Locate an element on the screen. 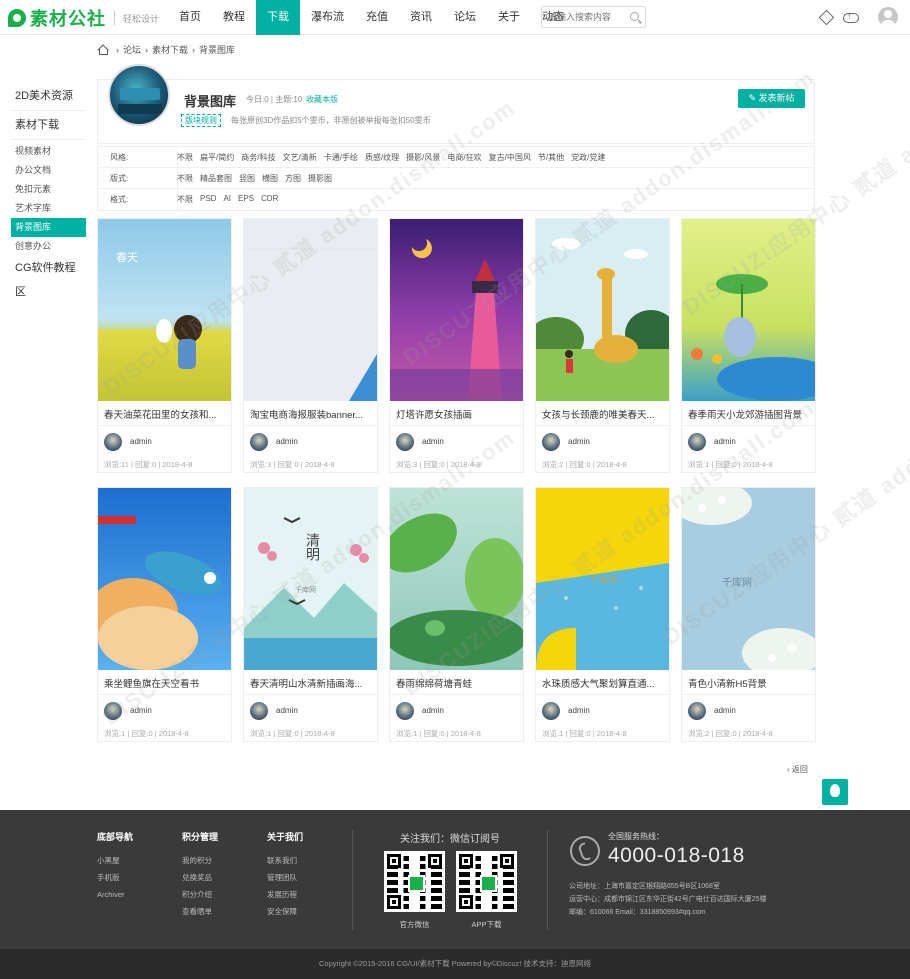 The image size is (910, 979). footer-link: 积分介绍 is located at coordinates (200, 894).